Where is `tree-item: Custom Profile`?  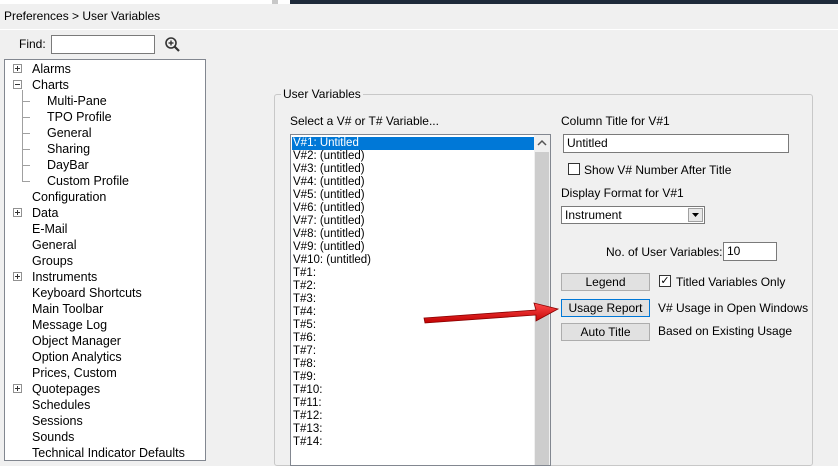
tree-item: Custom Profile is located at coordinates (88, 181).